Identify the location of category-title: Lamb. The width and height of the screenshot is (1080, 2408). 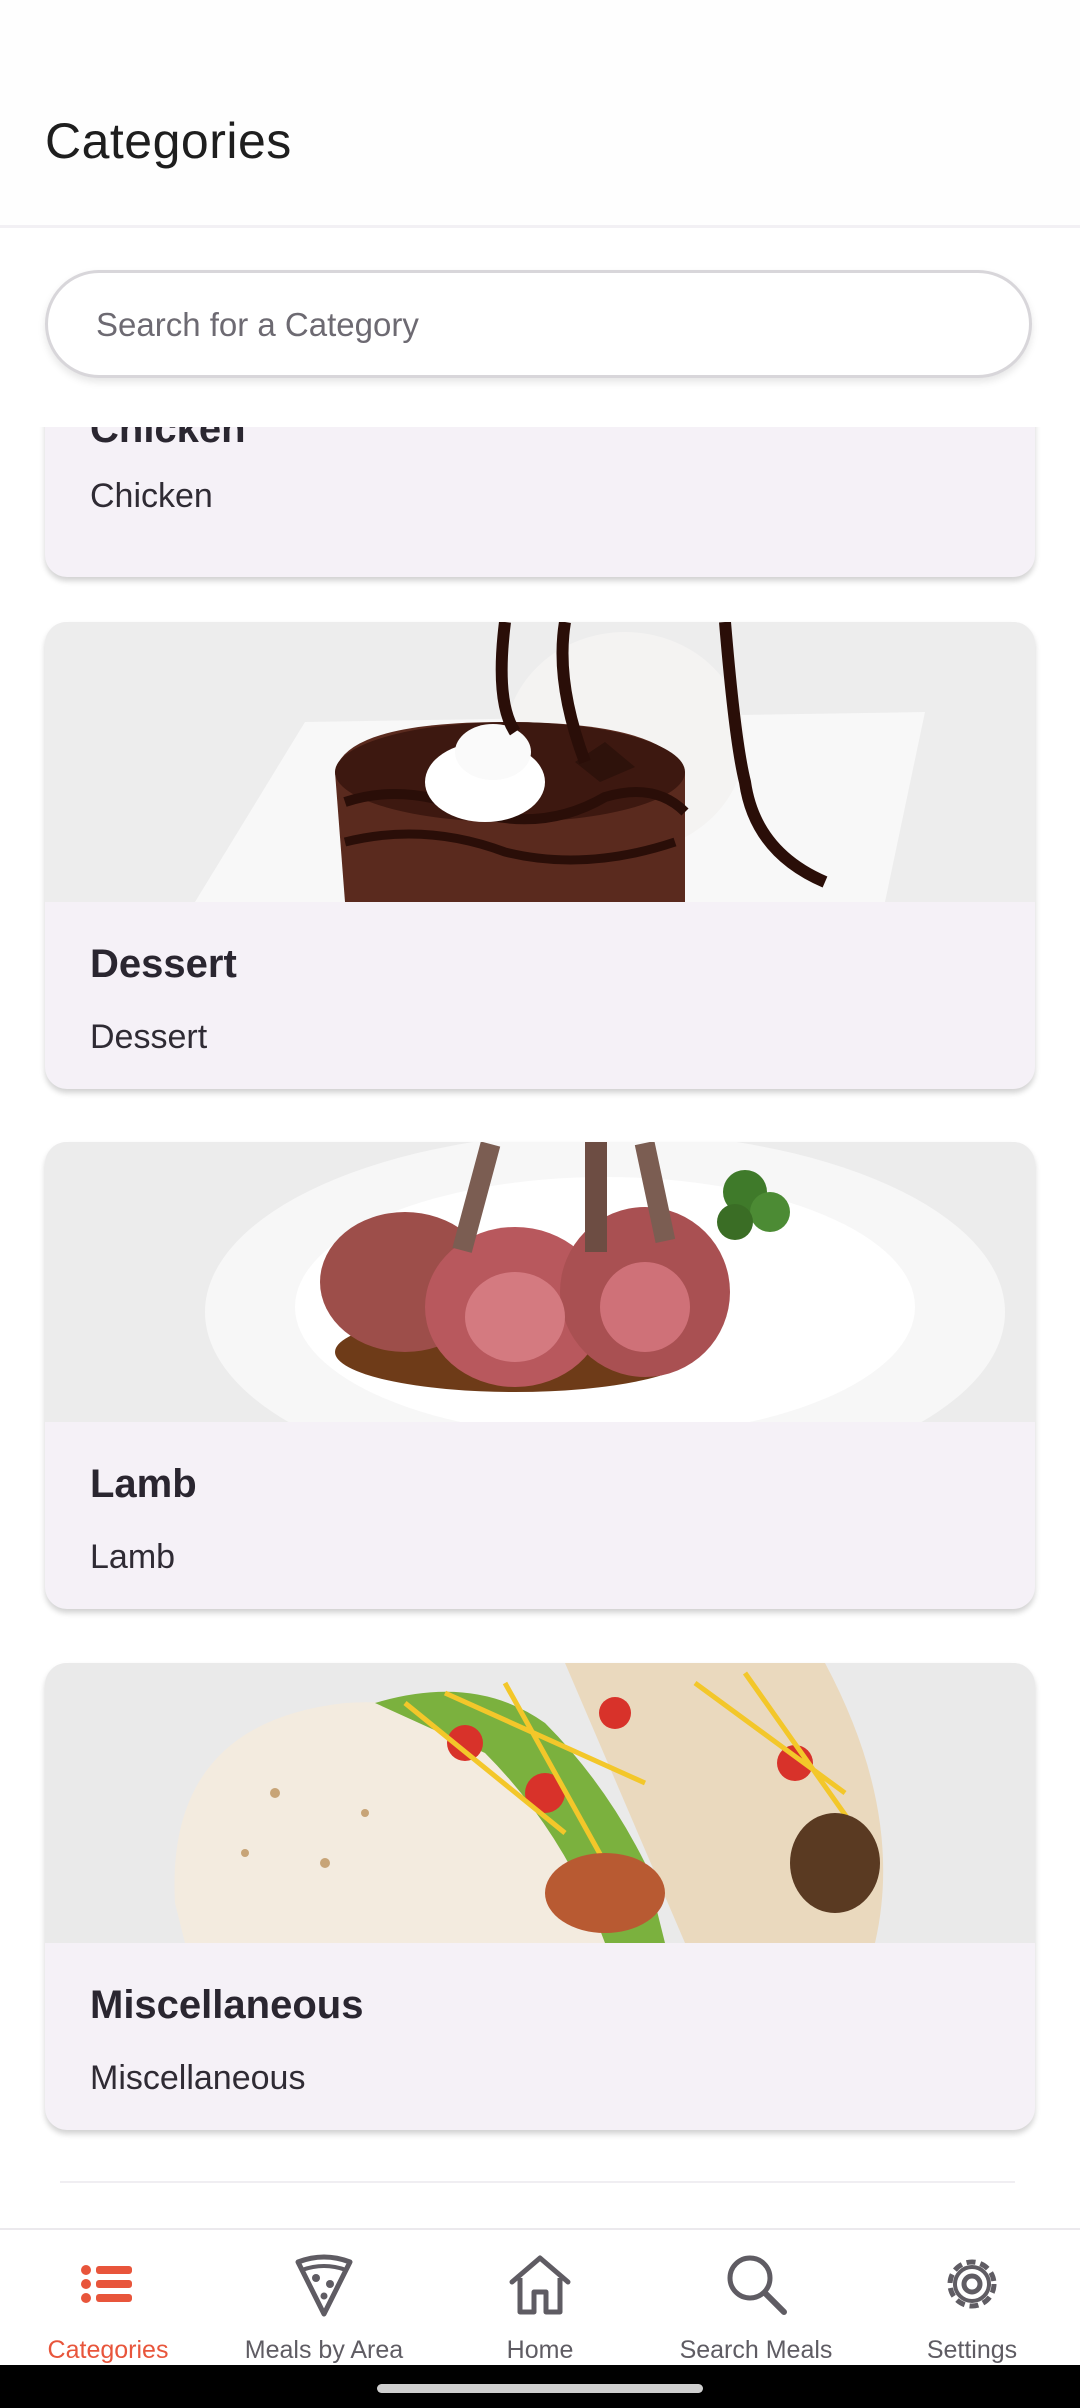
(143, 1484).